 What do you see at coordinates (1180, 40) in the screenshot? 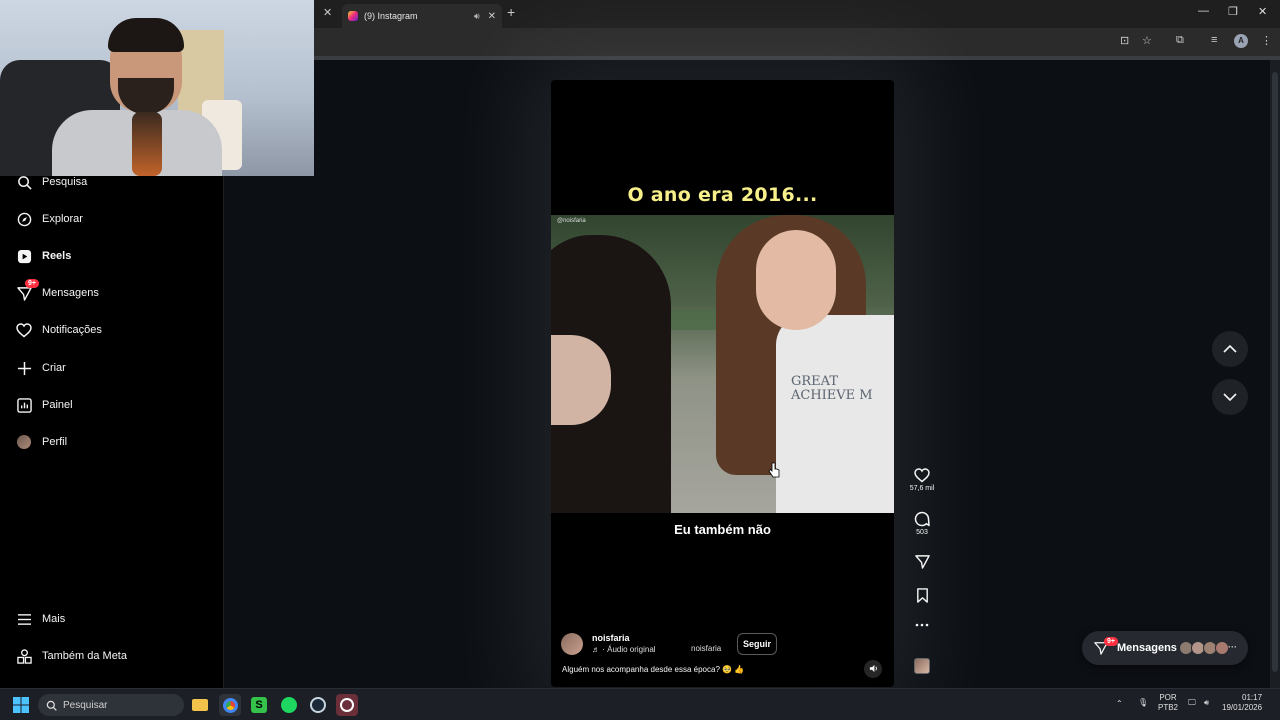
I see `extensions-icon: ⧉` at bounding box center [1180, 40].